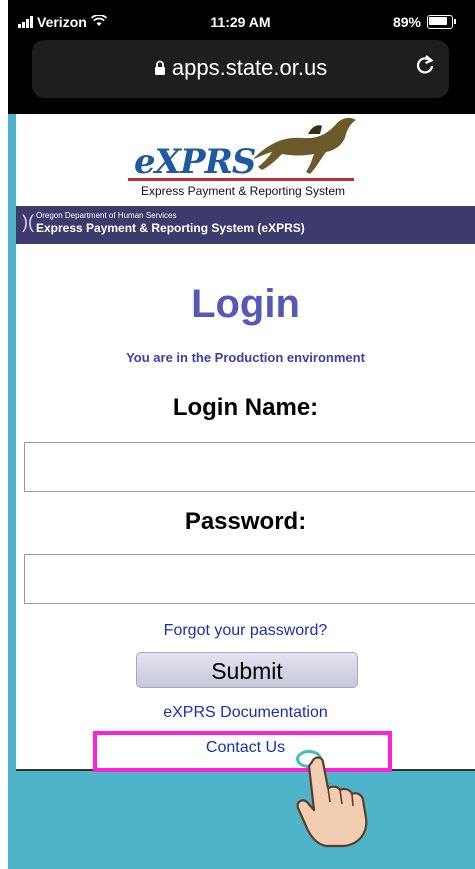 Image resolution: width=475 pixels, height=869 pixels. I want to click on exprs-documentation-link: eXPRS Documentation, so click(245, 713).